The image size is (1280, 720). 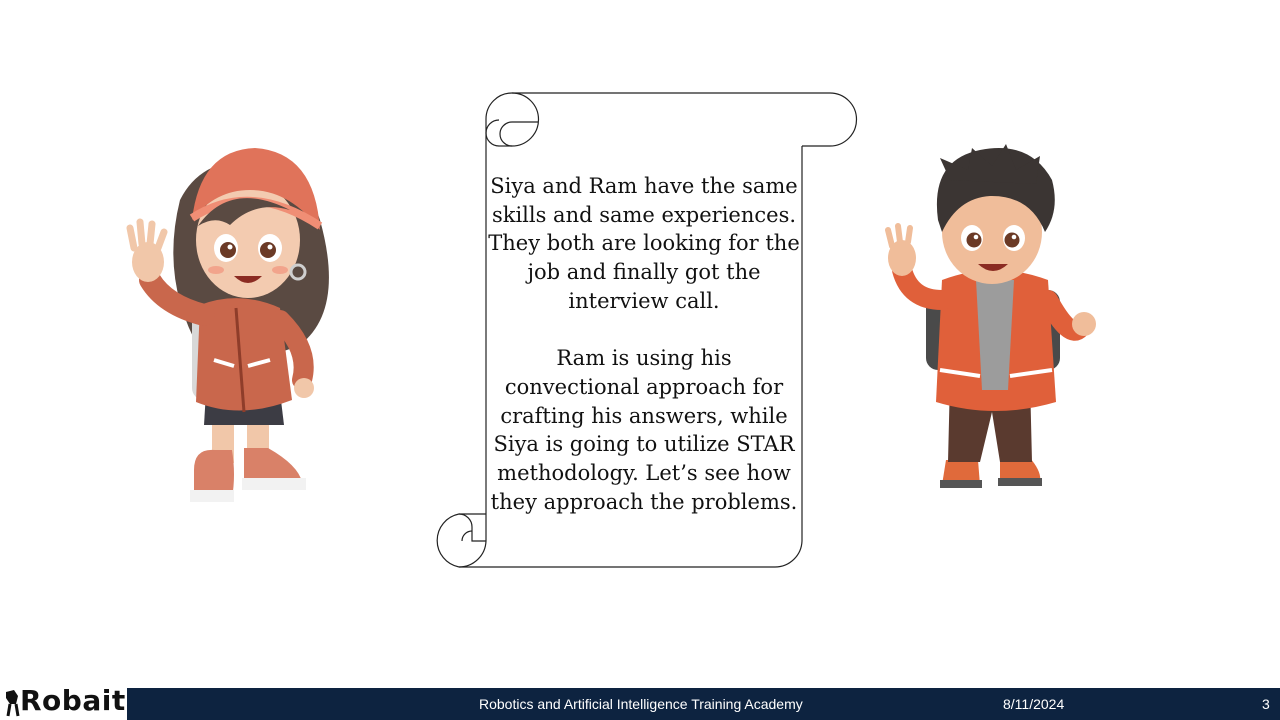 I want to click on boy-character, so click(x=990, y=316).